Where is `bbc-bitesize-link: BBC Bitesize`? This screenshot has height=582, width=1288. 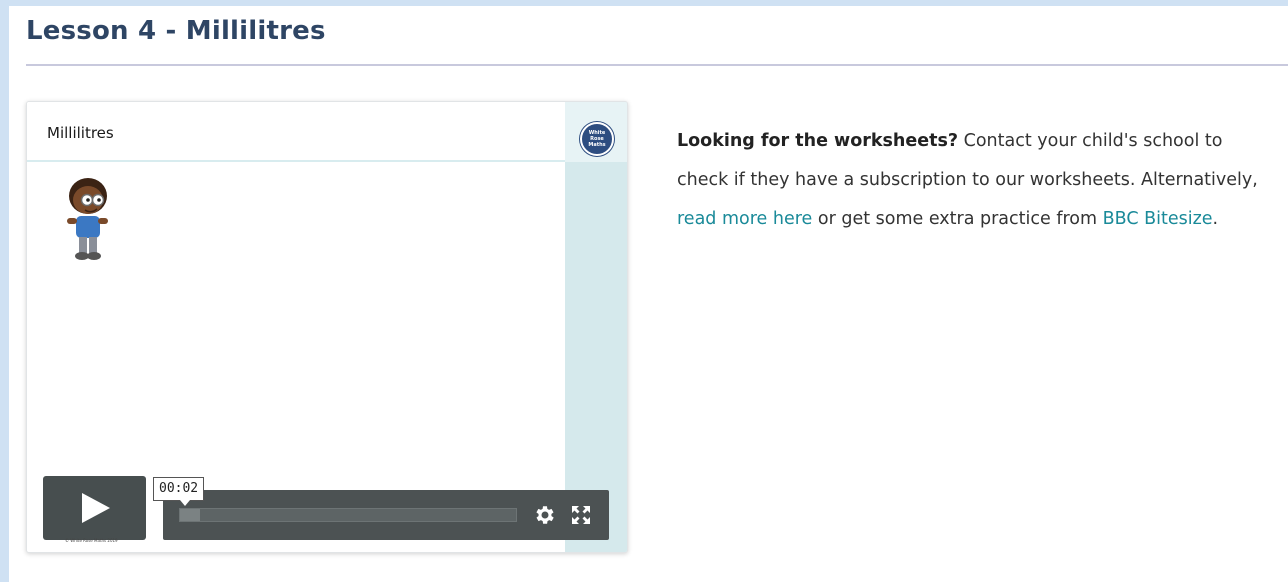 bbc-bitesize-link: BBC Bitesize is located at coordinates (1158, 219).